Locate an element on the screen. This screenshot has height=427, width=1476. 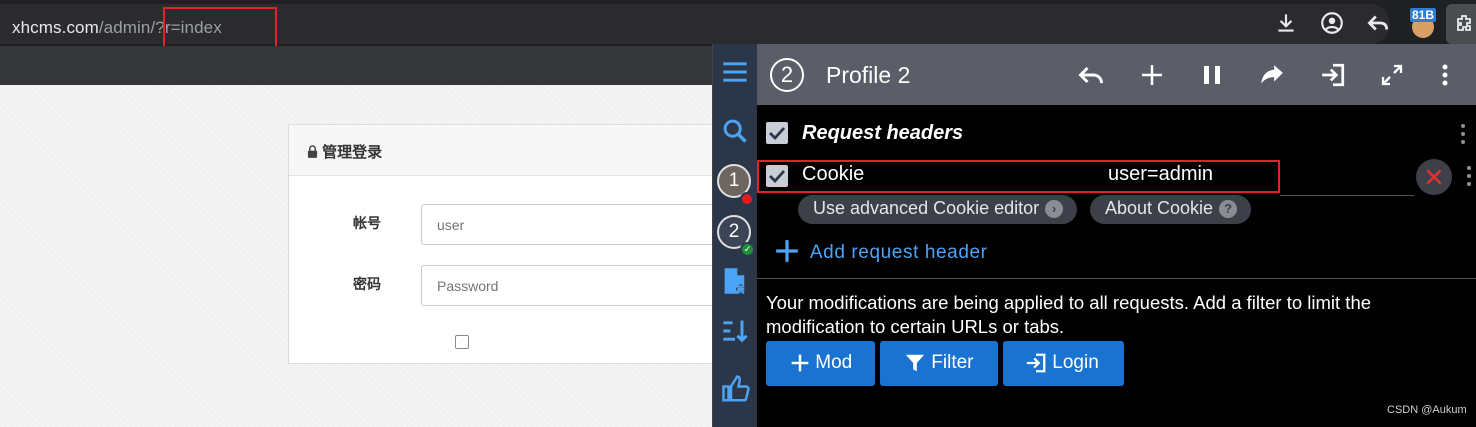
remember-checkbox is located at coordinates (462, 342).